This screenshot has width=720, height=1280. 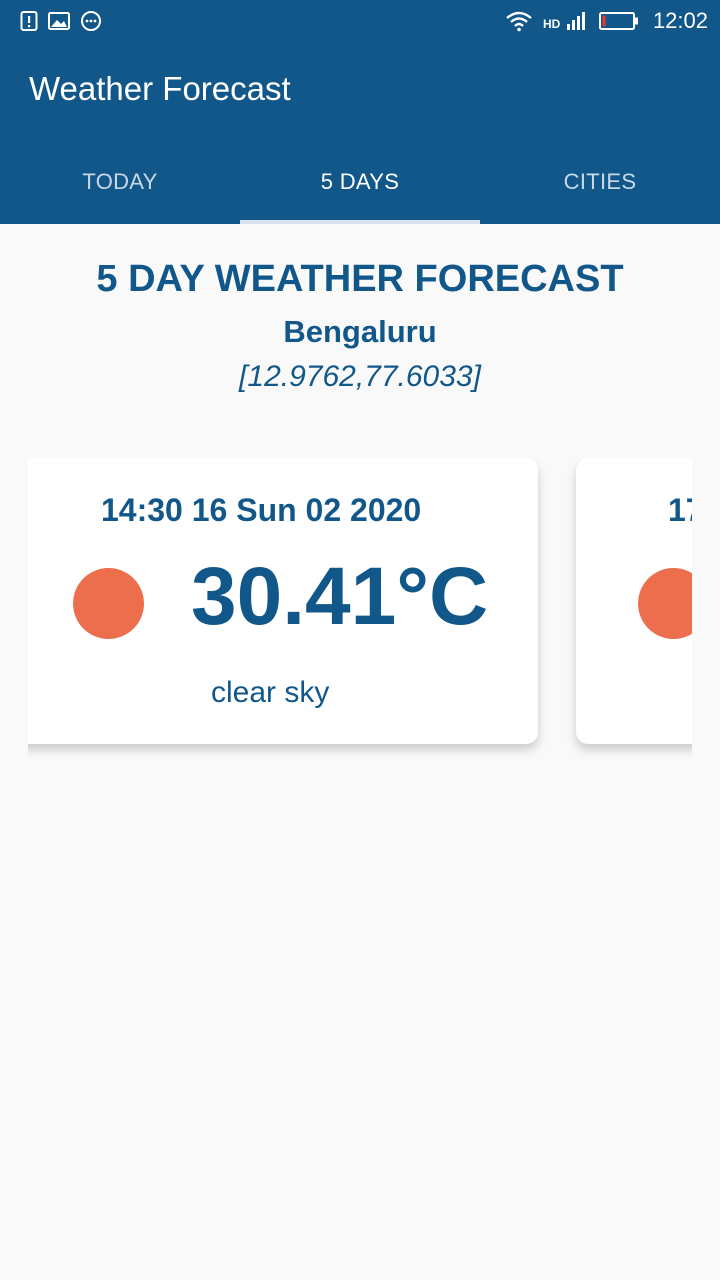 What do you see at coordinates (360, 331) in the screenshot?
I see `city-name: Bengaluru` at bounding box center [360, 331].